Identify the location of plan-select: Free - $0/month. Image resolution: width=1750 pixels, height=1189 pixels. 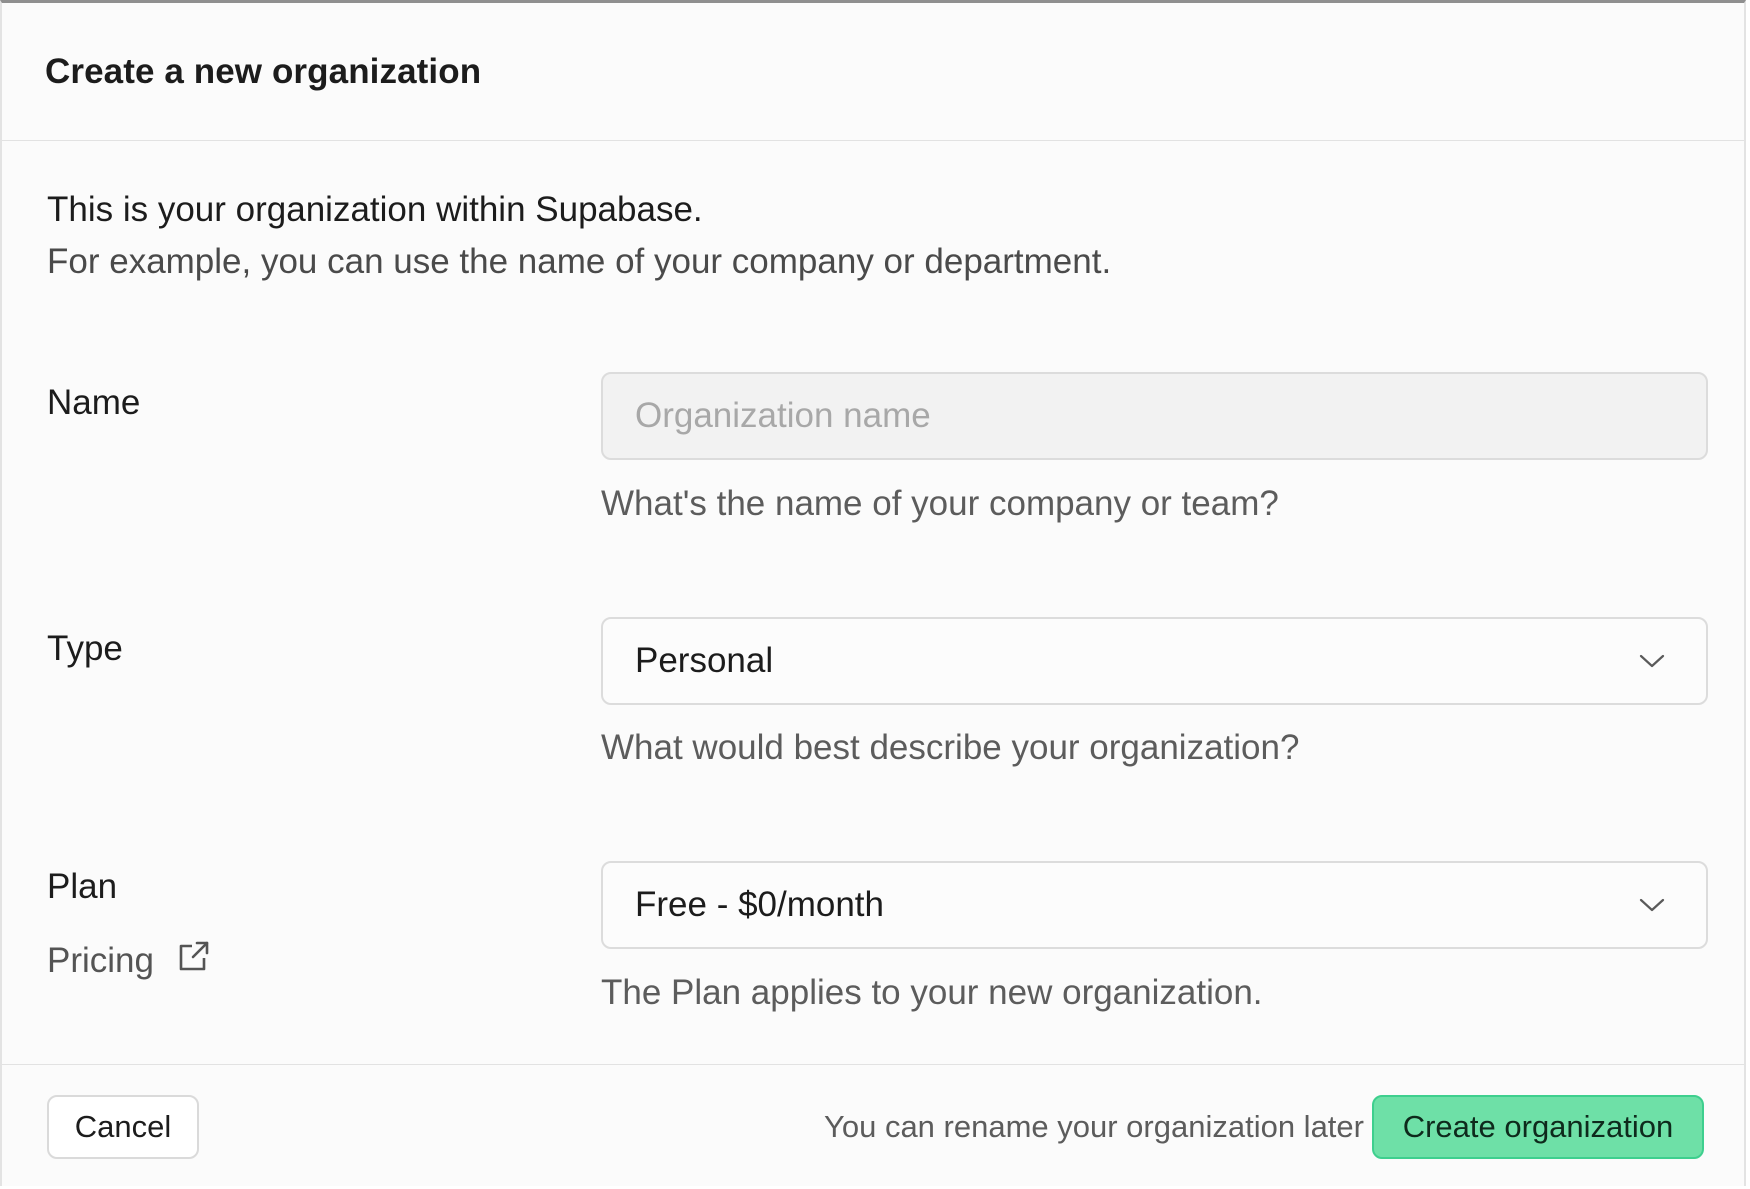
(1154, 905).